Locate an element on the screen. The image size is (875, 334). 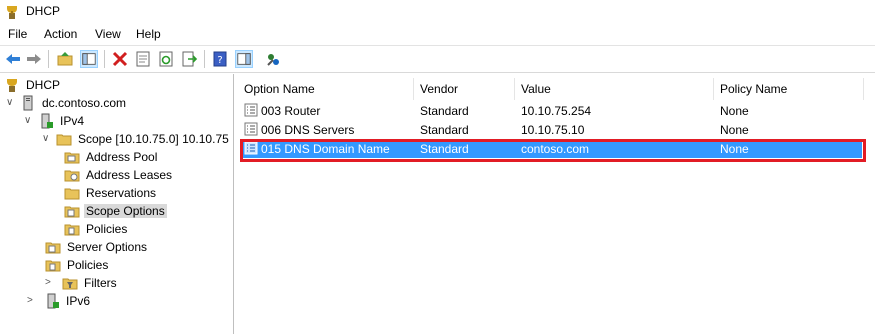
menu-view: View is located at coordinates (108, 34).